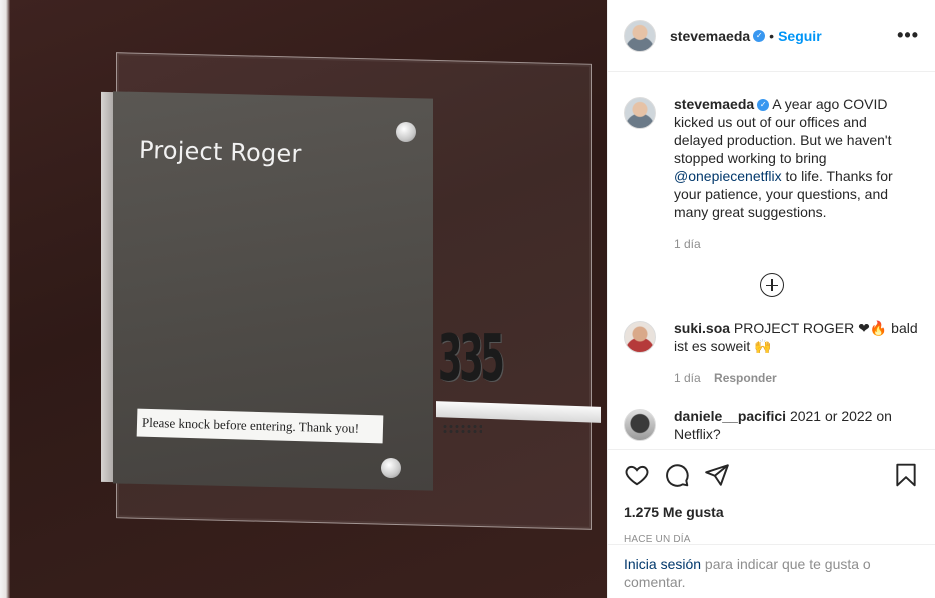 The height and width of the screenshot is (598, 935). I want to click on post-header: stevemaeda ✓ • Seguir •••, so click(771, 36).